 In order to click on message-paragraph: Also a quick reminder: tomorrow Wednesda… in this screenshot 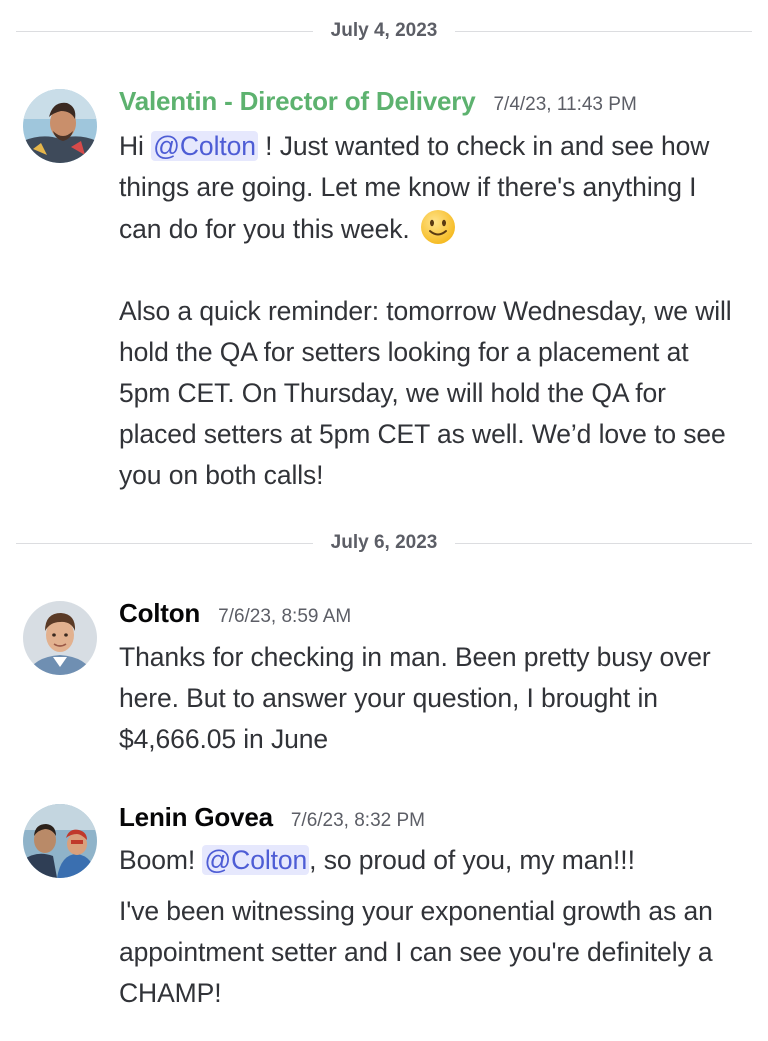, I will do `click(425, 393)`.